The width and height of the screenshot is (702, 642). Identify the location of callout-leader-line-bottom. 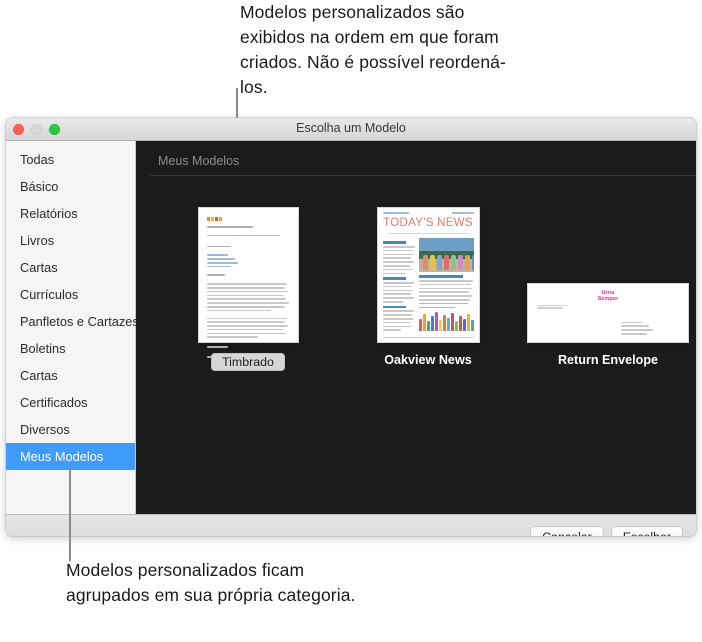
(70, 513).